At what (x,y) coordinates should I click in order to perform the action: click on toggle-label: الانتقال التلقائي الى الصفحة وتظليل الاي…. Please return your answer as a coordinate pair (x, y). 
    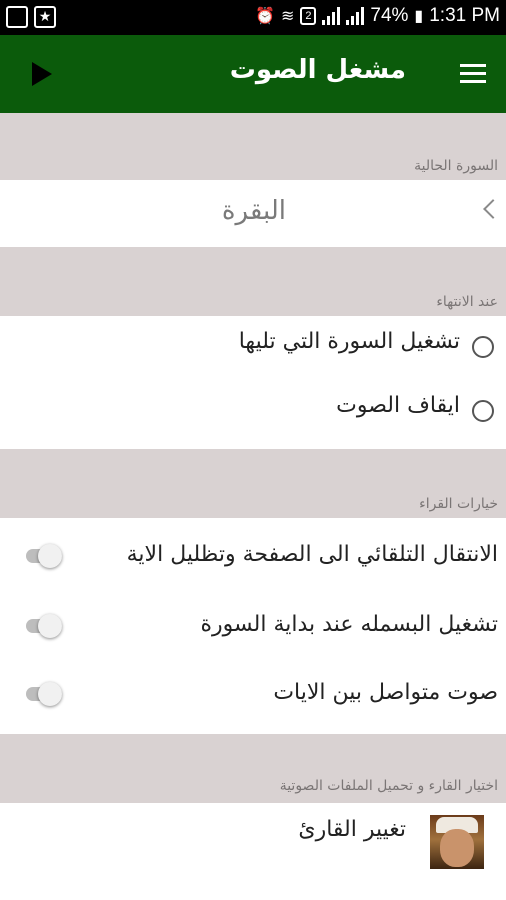
    Looking at the image, I should click on (312, 554).